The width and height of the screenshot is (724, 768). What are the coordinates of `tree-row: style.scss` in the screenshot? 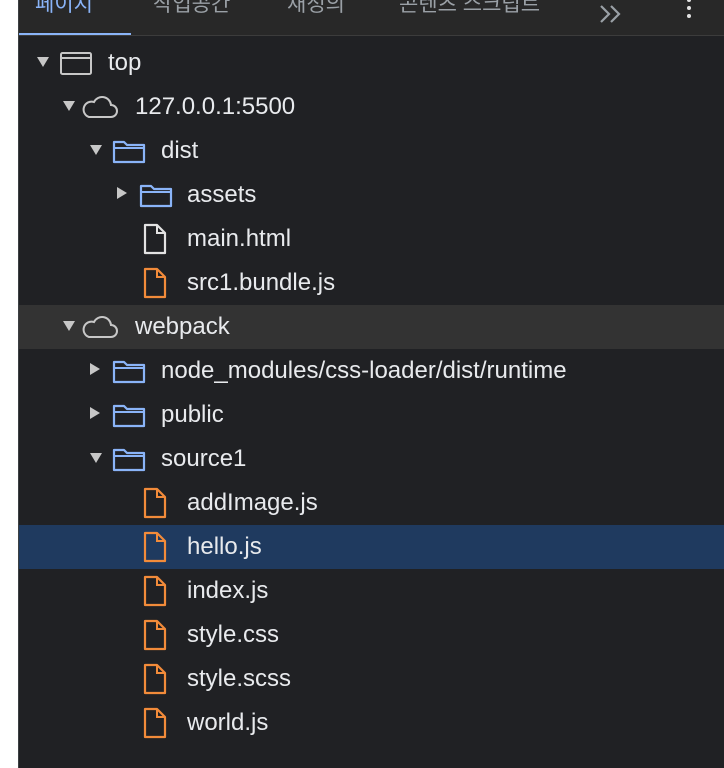 It's located at (371, 679).